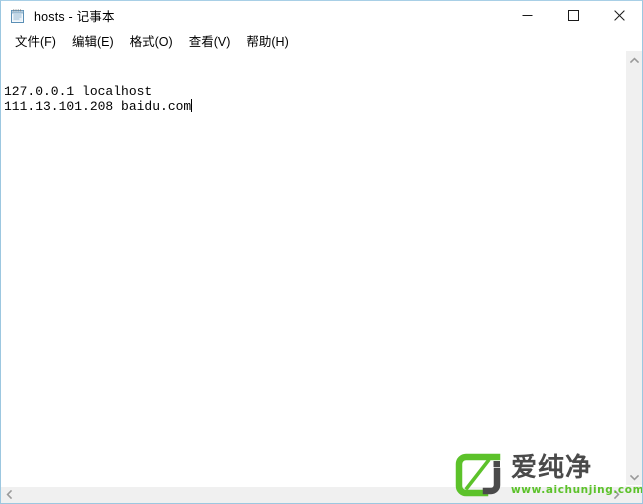  I want to click on minimize-icon, so click(527, 15).